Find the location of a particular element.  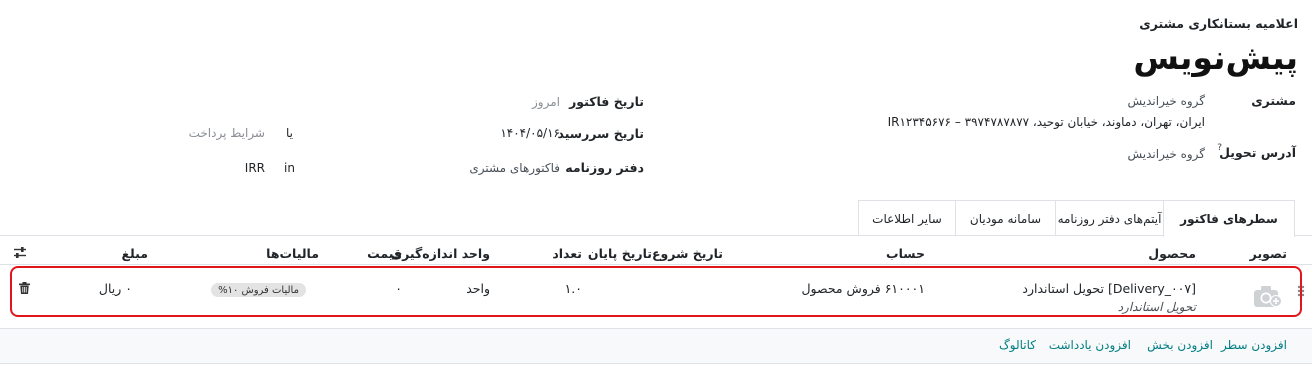

in-text: in is located at coordinates (289, 168).